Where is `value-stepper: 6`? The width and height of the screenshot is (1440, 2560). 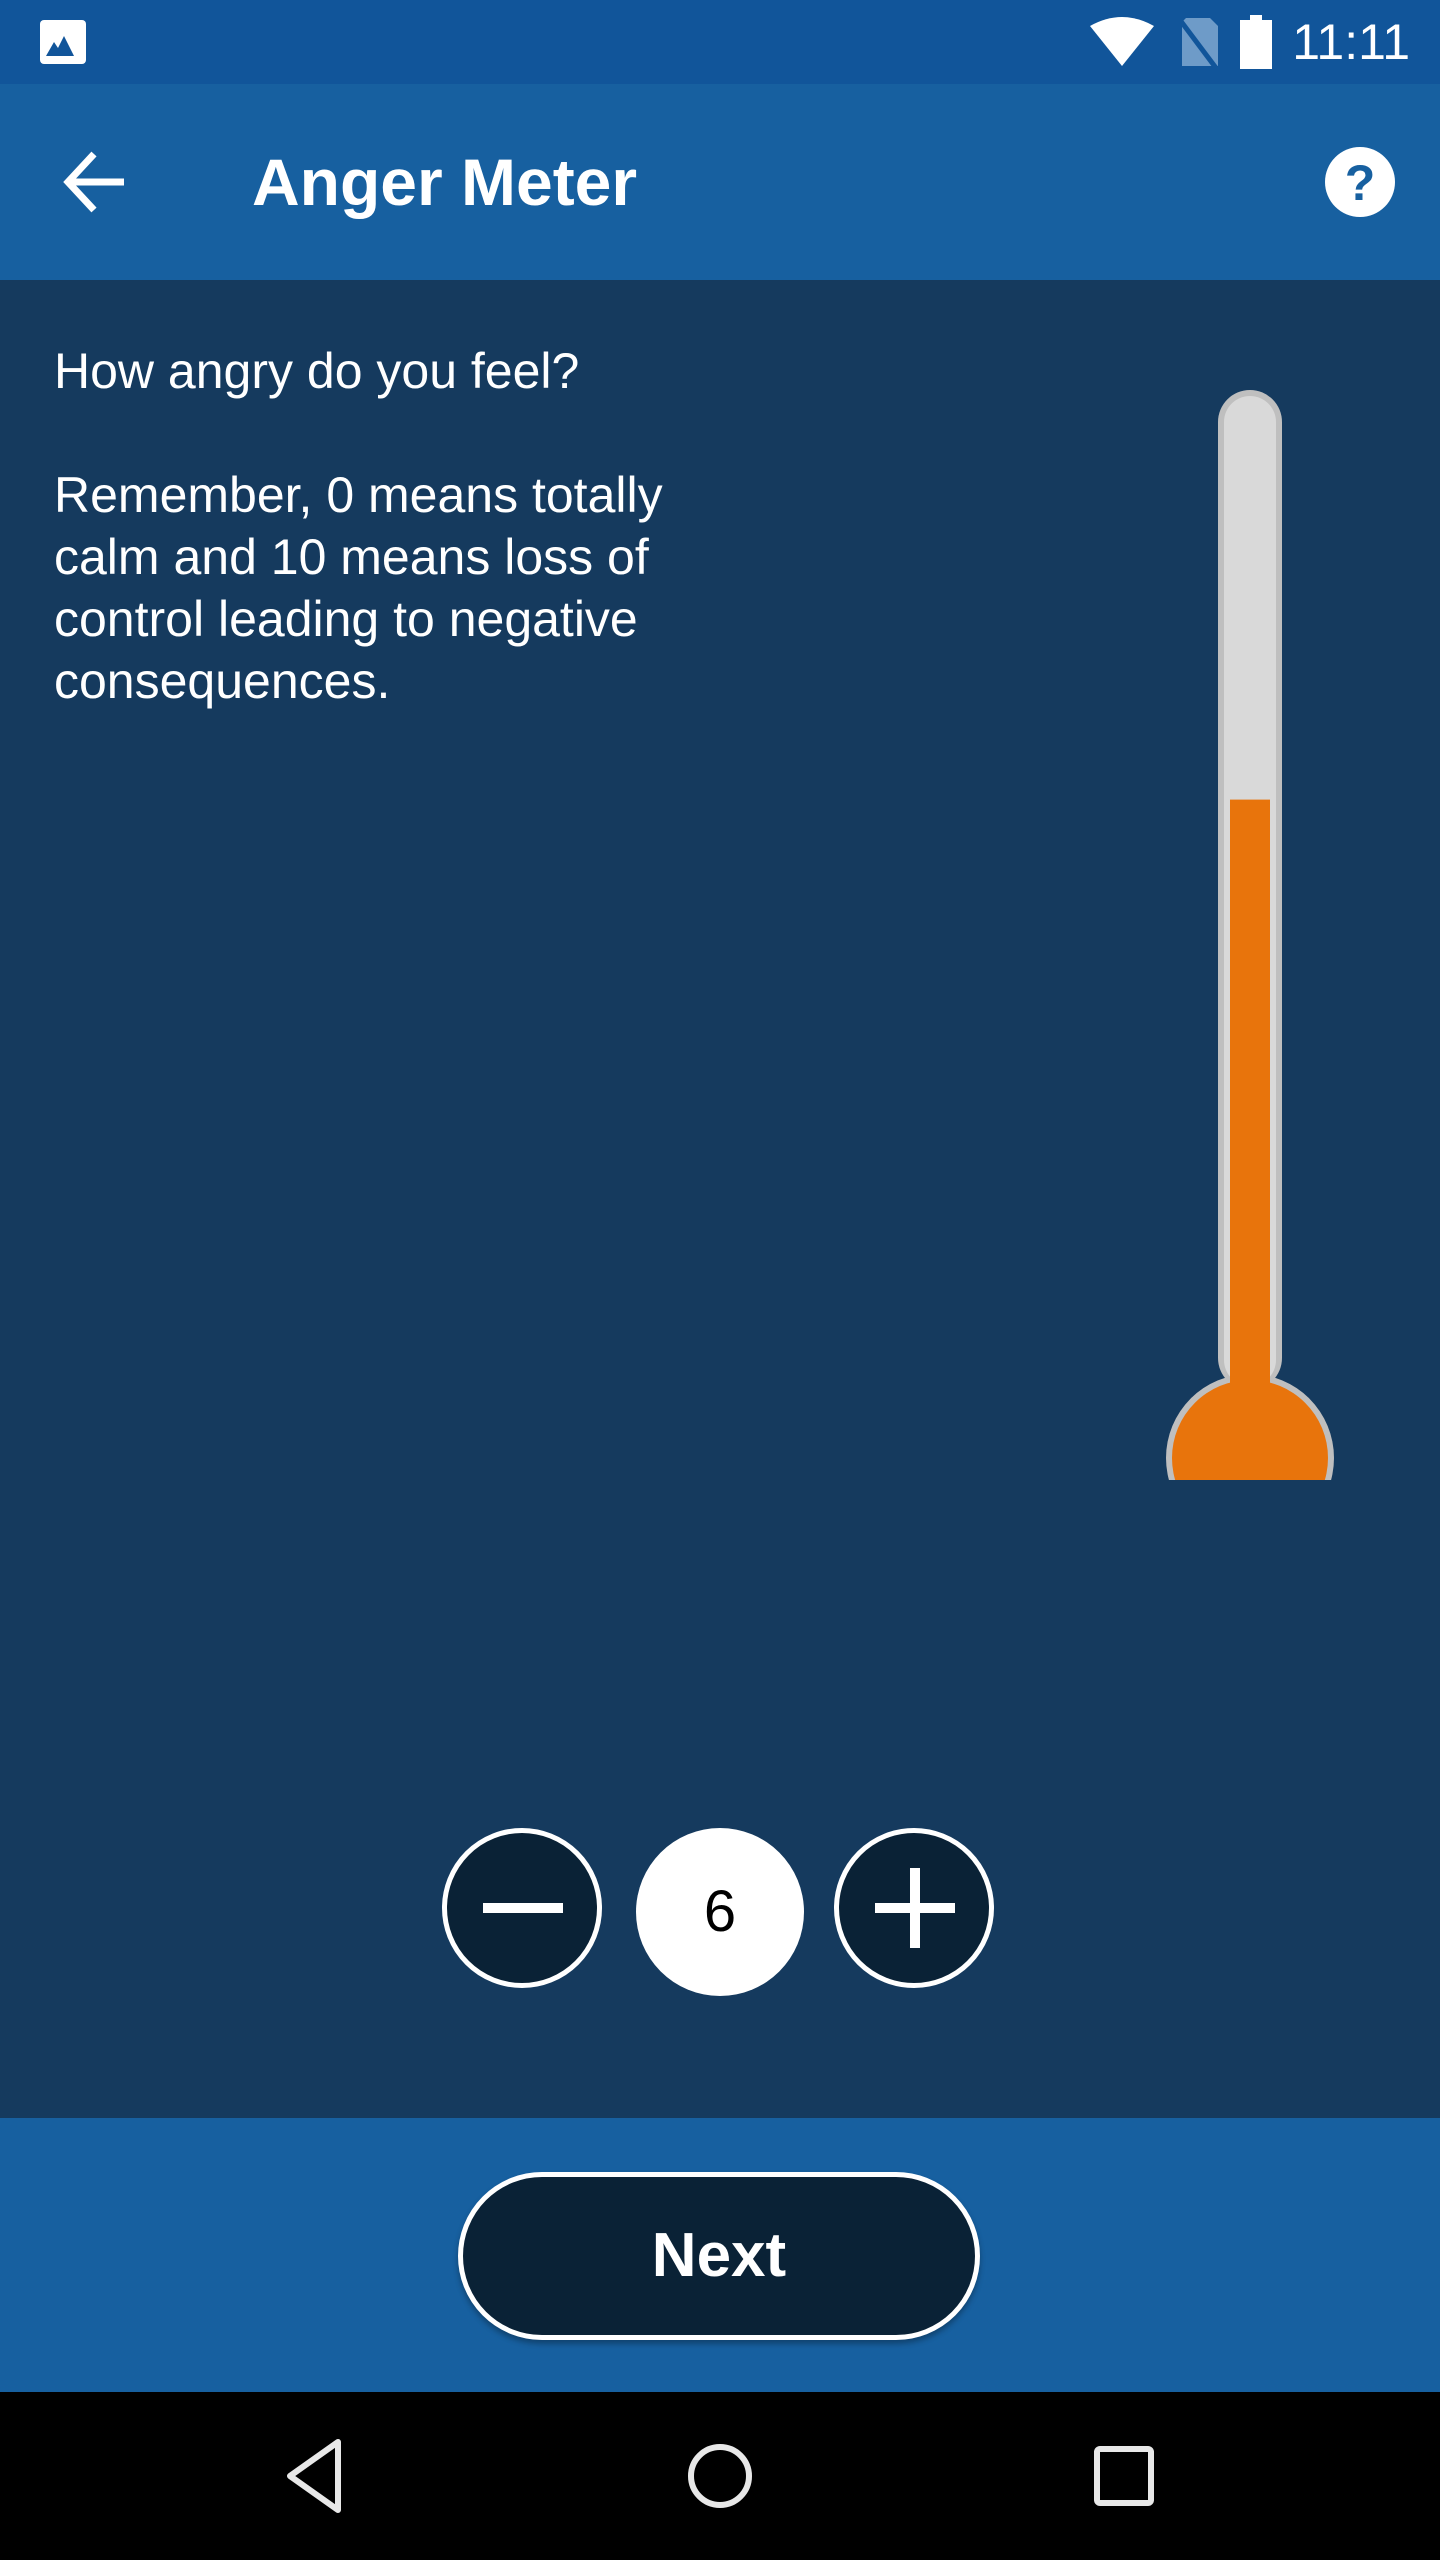 value-stepper: 6 is located at coordinates (720, 1913).